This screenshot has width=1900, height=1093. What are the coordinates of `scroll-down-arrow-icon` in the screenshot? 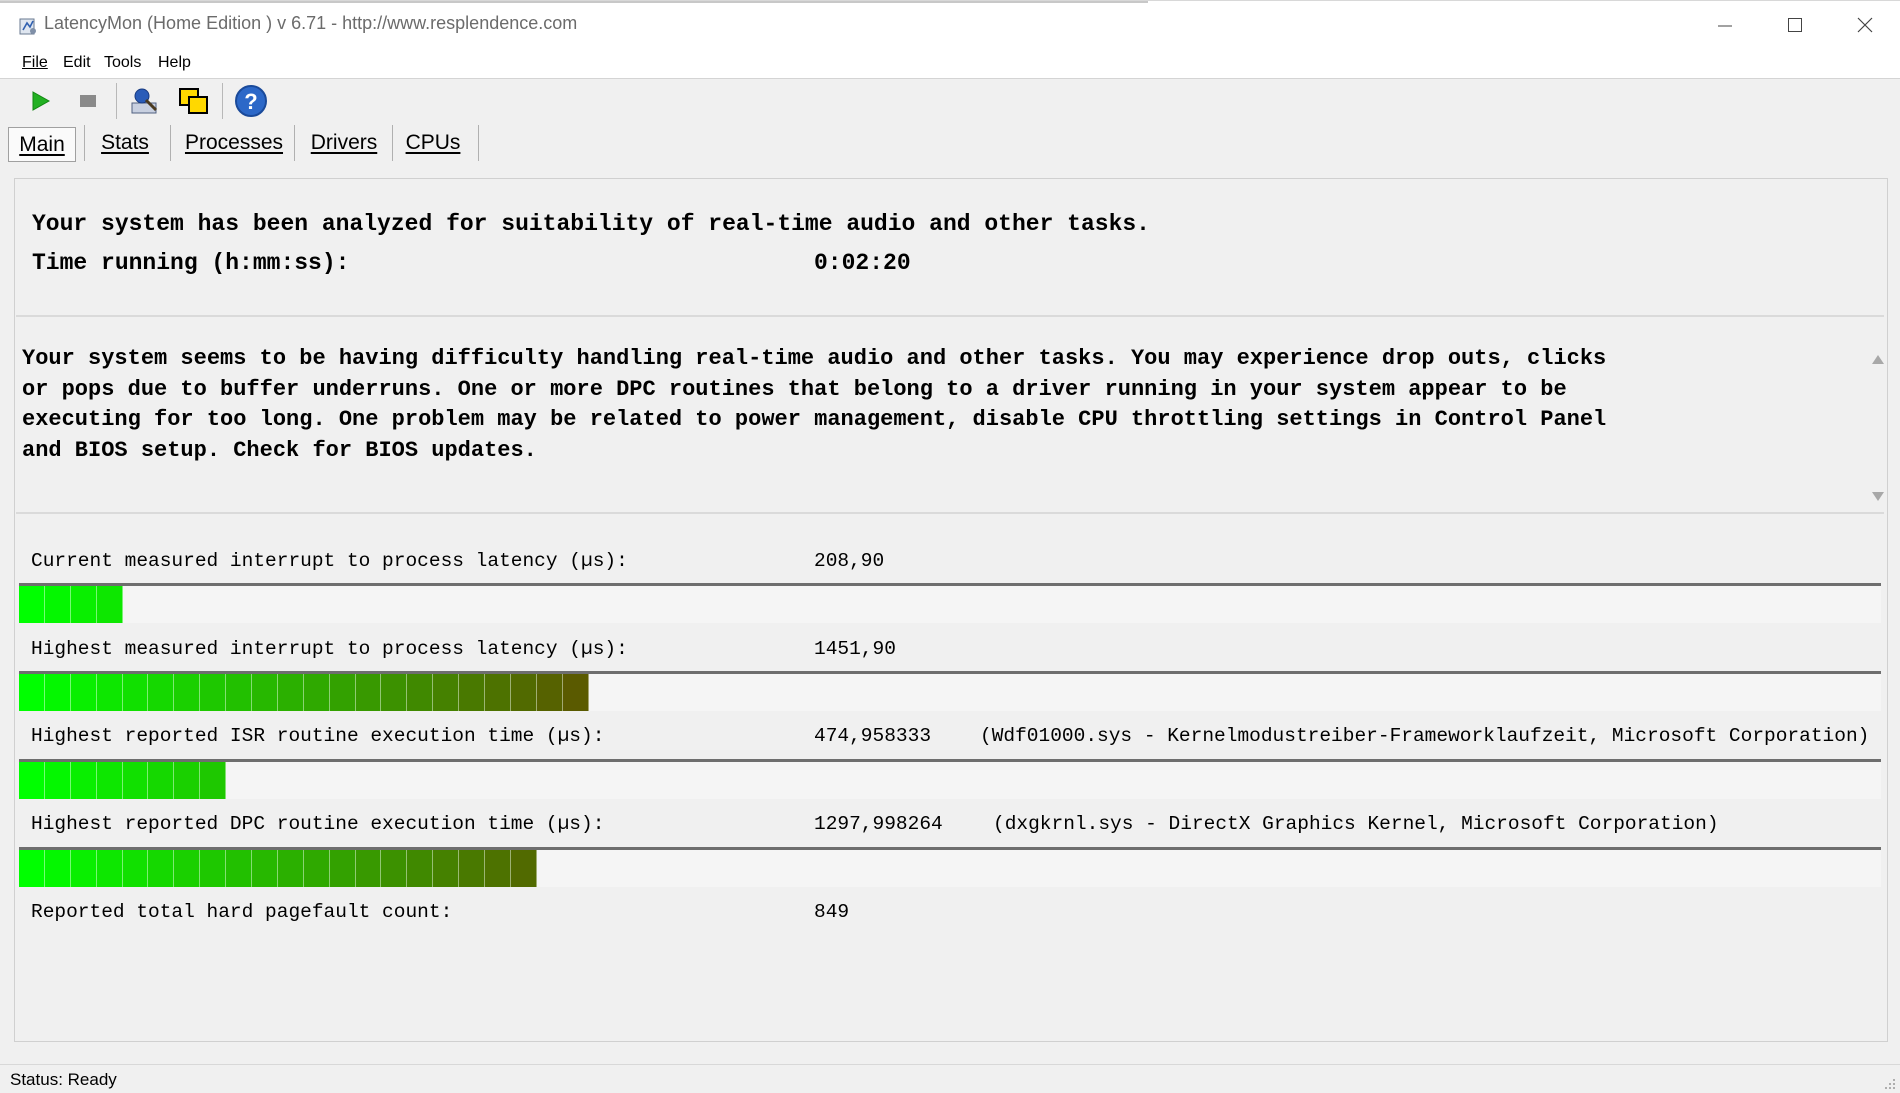 It's located at (1878, 496).